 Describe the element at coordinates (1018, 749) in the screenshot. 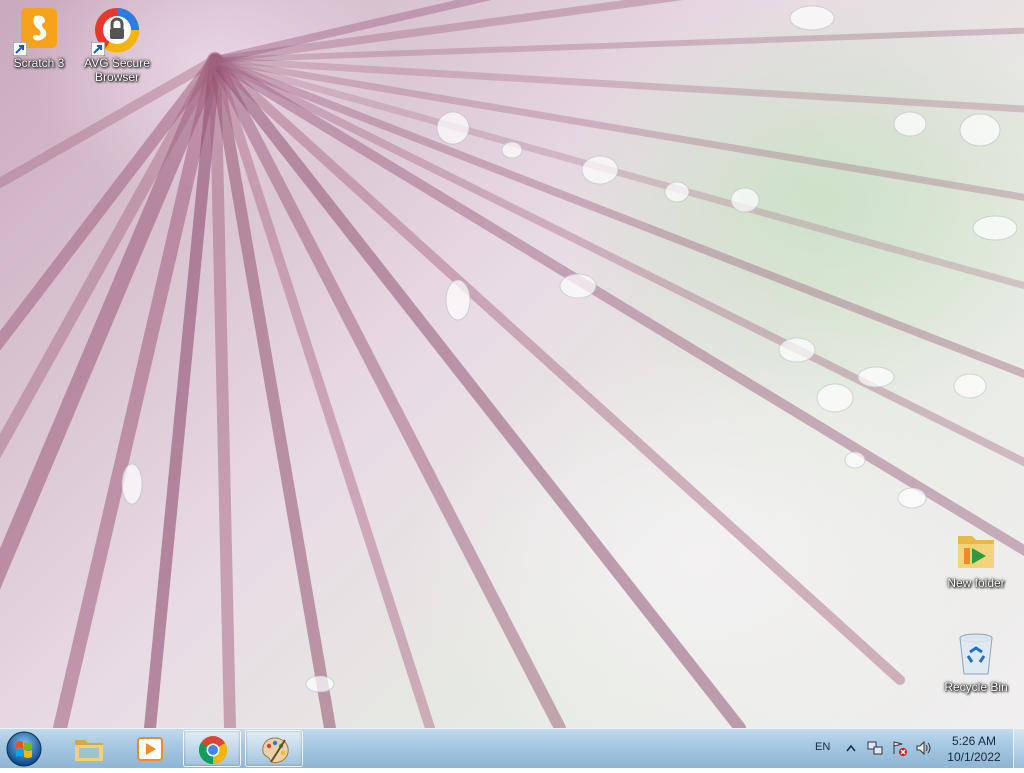

I see `show-desktop-button` at that location.